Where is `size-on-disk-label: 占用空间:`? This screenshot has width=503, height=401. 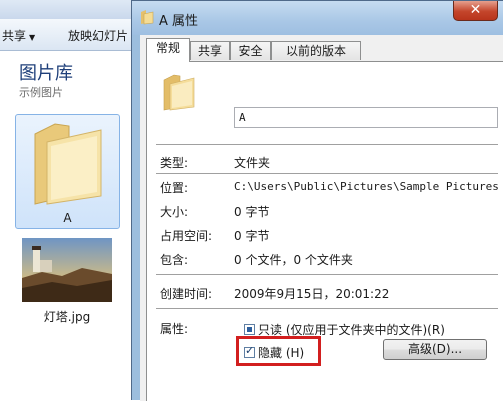
size-on-disk-label: 占用空间: is located at coordinates (186, 236).